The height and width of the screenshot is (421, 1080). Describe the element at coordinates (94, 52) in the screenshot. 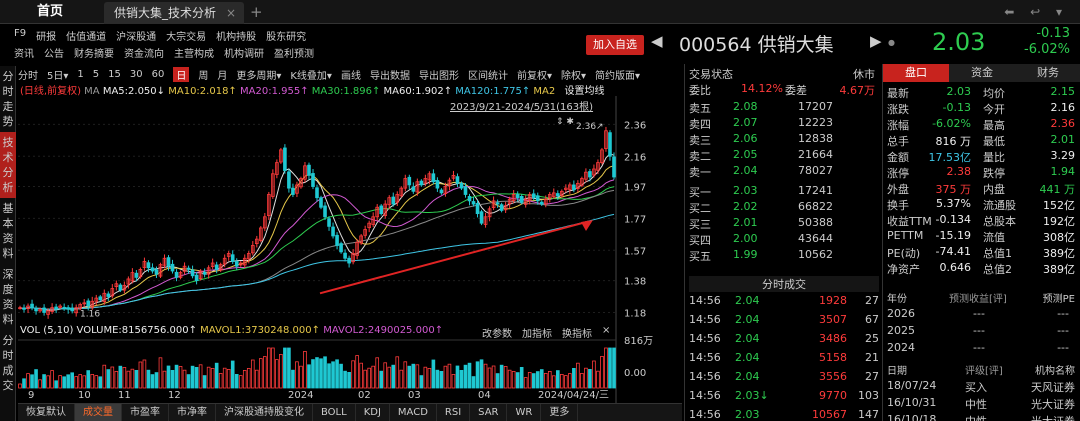

I see `menu-item: 财务摘要` at that location.